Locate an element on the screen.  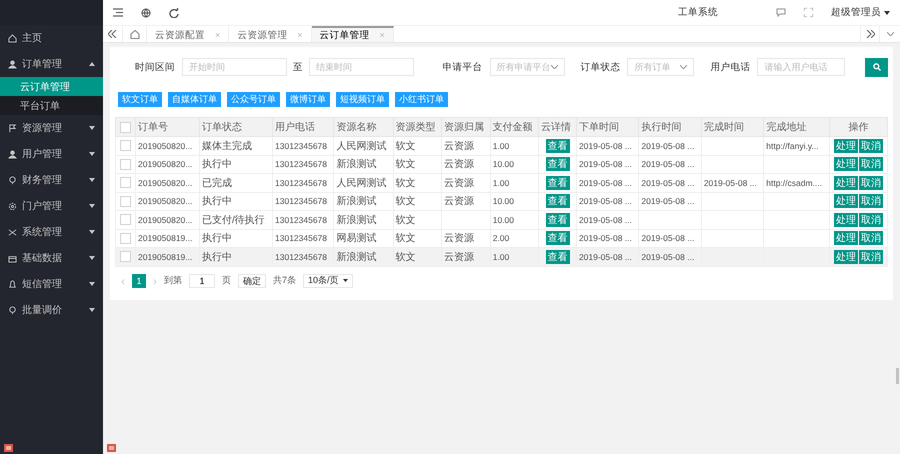
sidebar-item: 门户管理 is located at coordinates (51, 206).